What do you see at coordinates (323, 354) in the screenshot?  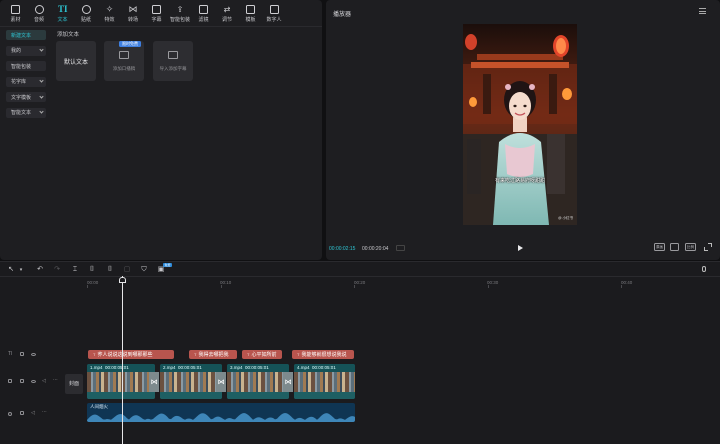 I see `text-clip: 我能够就很想说我说` at bounding box center [323, 354].